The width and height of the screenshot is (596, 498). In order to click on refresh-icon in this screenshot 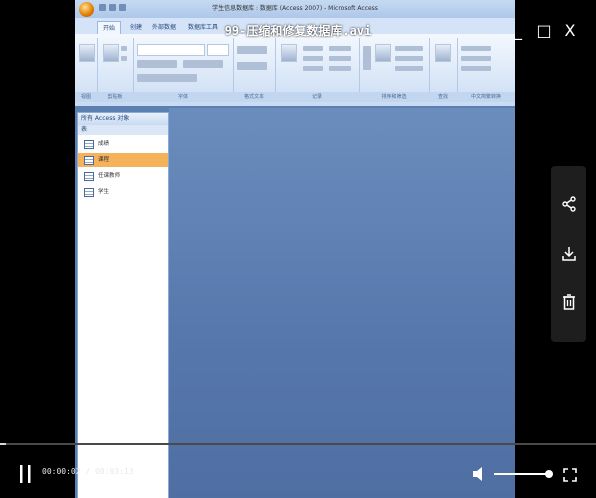, I will do `click(289, 53)`.